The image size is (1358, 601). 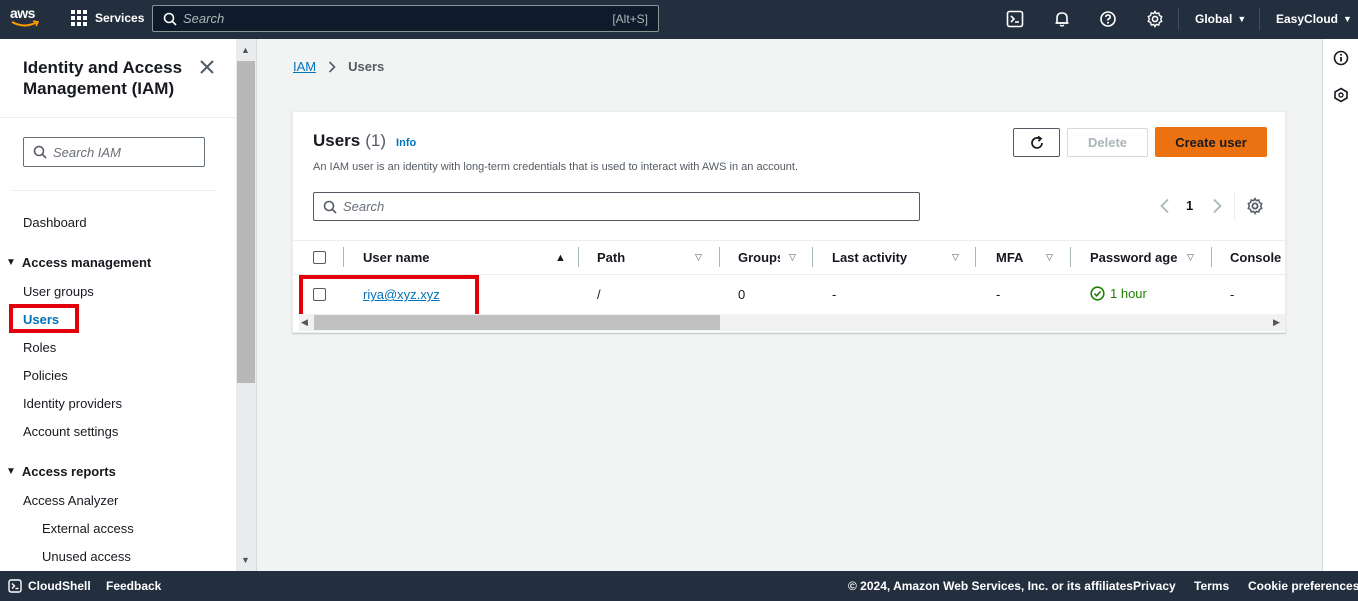 What do you see at coordinates (319, 257) in the screenshot?
I see `select-all-checkbox` at bounding box center [319, 257].